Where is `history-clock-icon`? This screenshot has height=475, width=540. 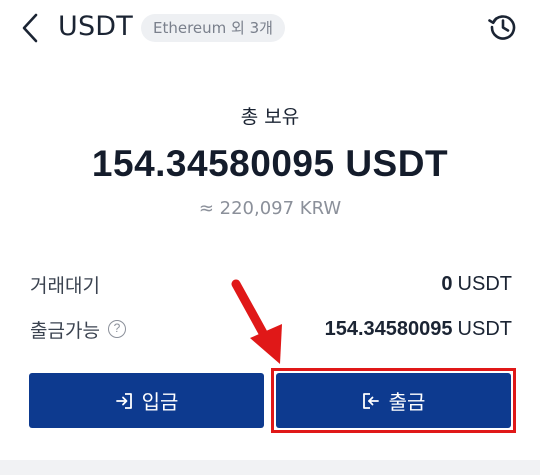
history-clock-icon is located at coordinates (502, 27).